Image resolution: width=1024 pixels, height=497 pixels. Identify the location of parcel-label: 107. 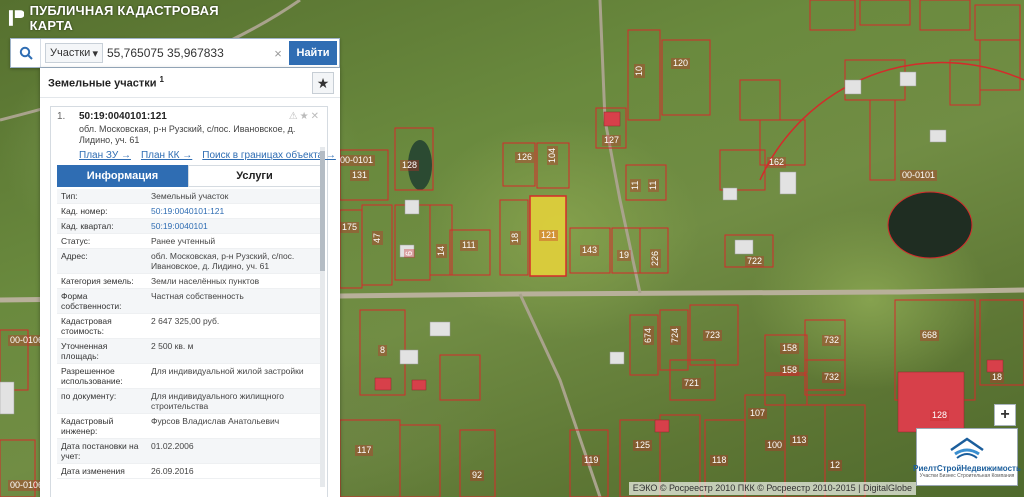
(758, 413).